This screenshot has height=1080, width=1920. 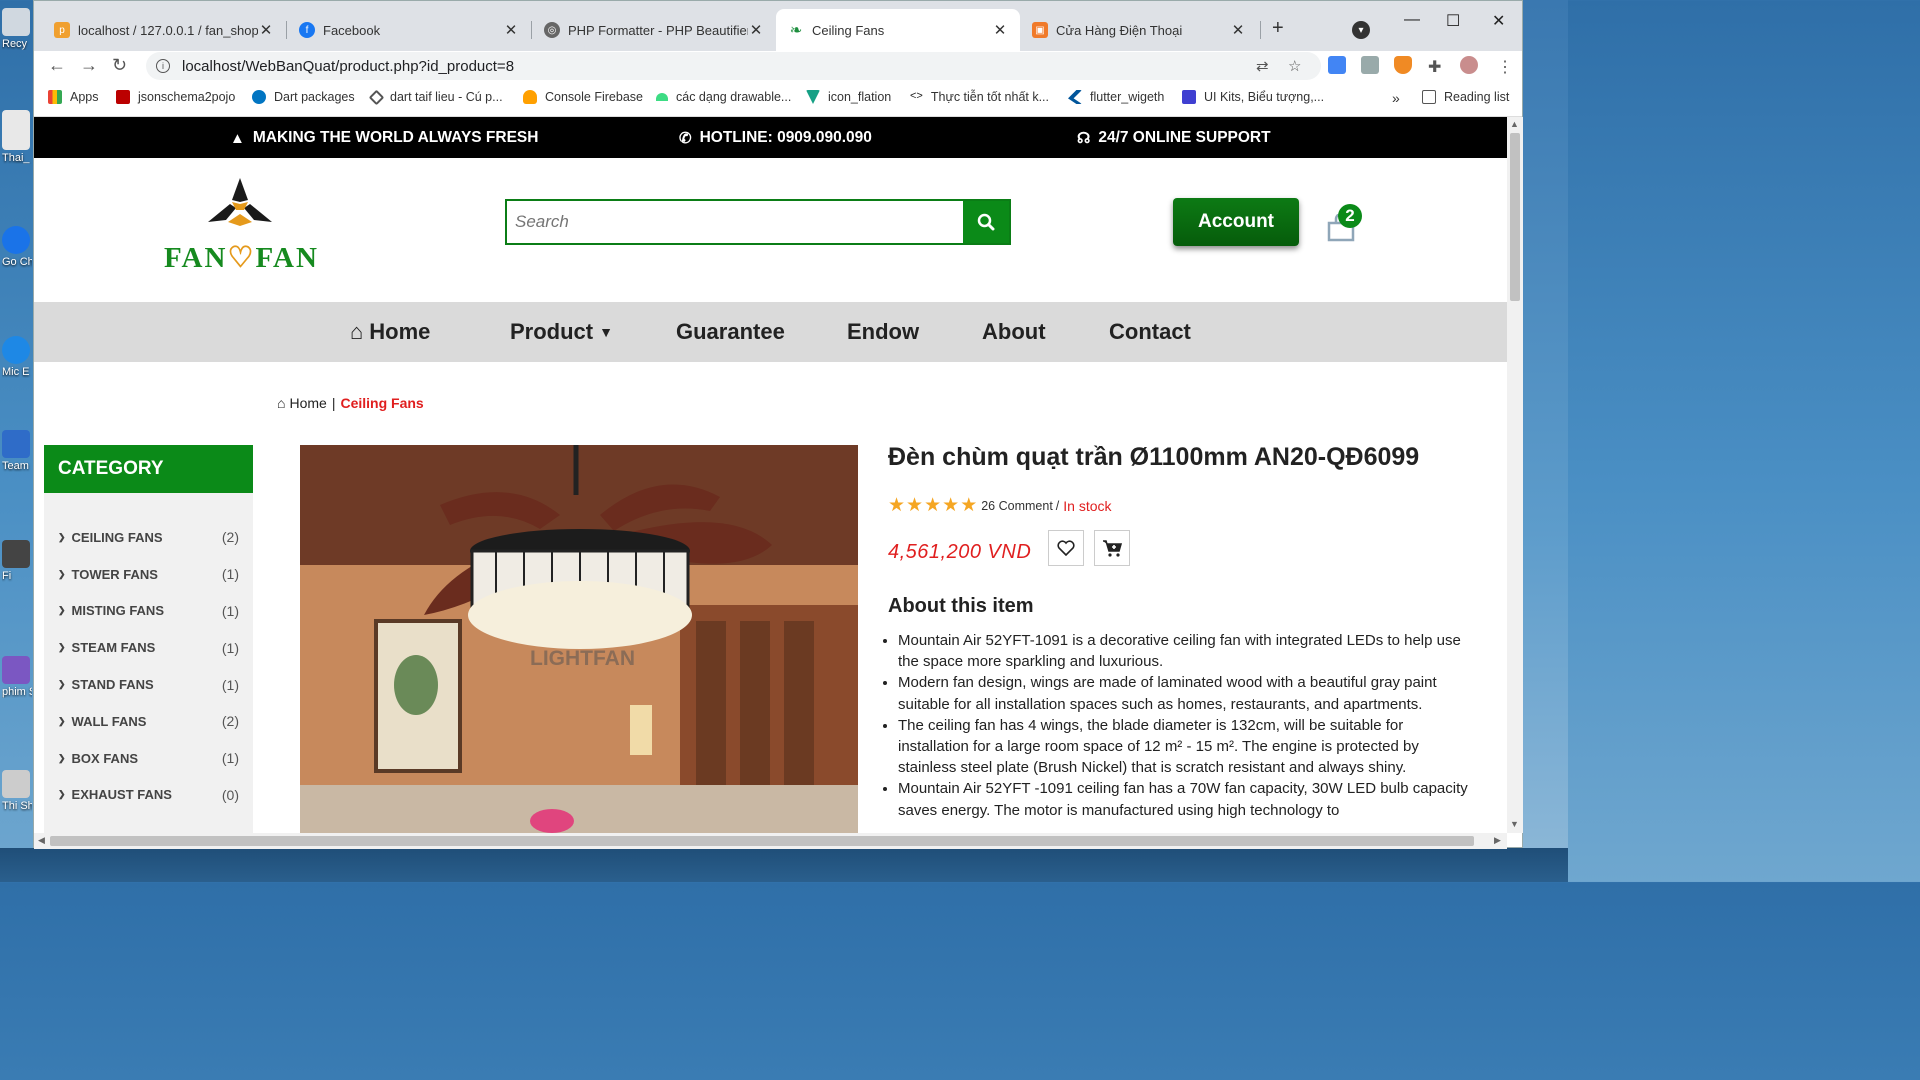 What do you see at coordinates (119, 65) in the screenshot?
I see `reload-icon: ↻` at bounding box center [119, 65].